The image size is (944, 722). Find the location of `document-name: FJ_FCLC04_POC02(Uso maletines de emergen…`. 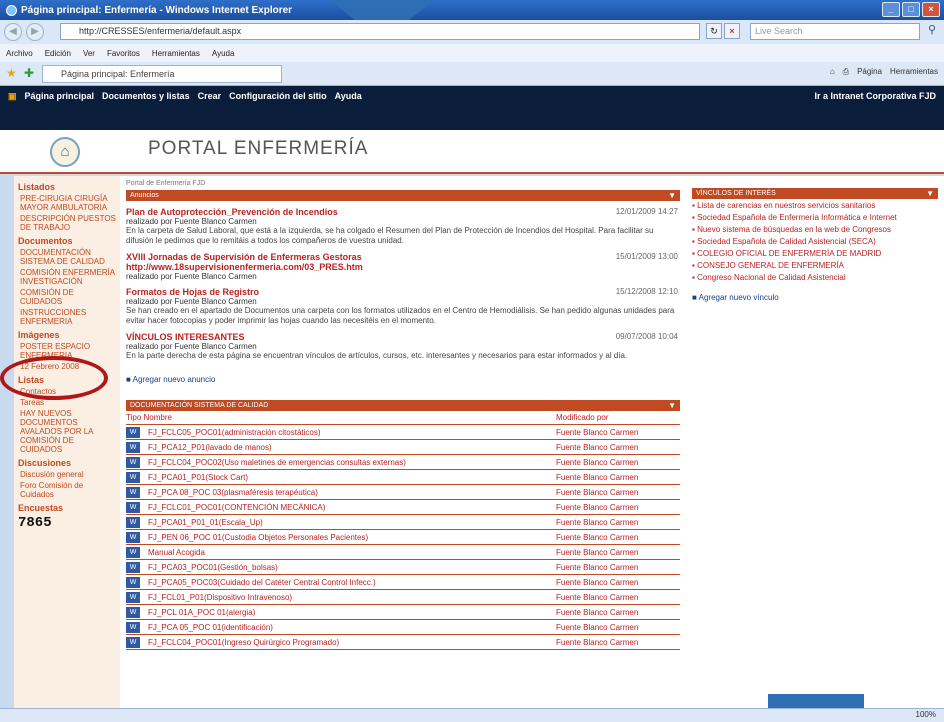

document-name: FJ_FCLC04_POC02(Uso maletines de emergen… is located at coordinates (352, 462).